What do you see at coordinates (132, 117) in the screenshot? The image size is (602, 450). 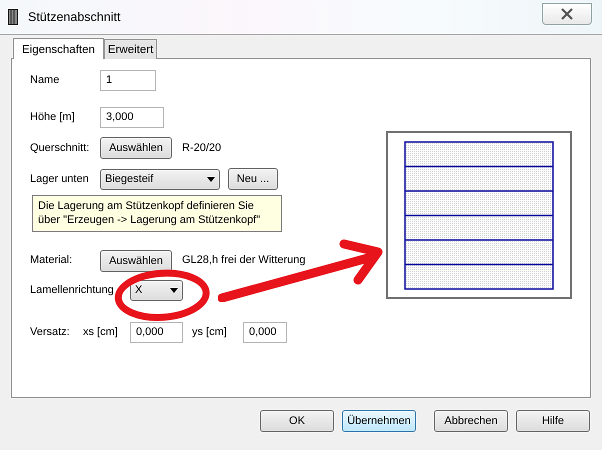 I see `height-field: 3,000` at bounding box center [132, 117].